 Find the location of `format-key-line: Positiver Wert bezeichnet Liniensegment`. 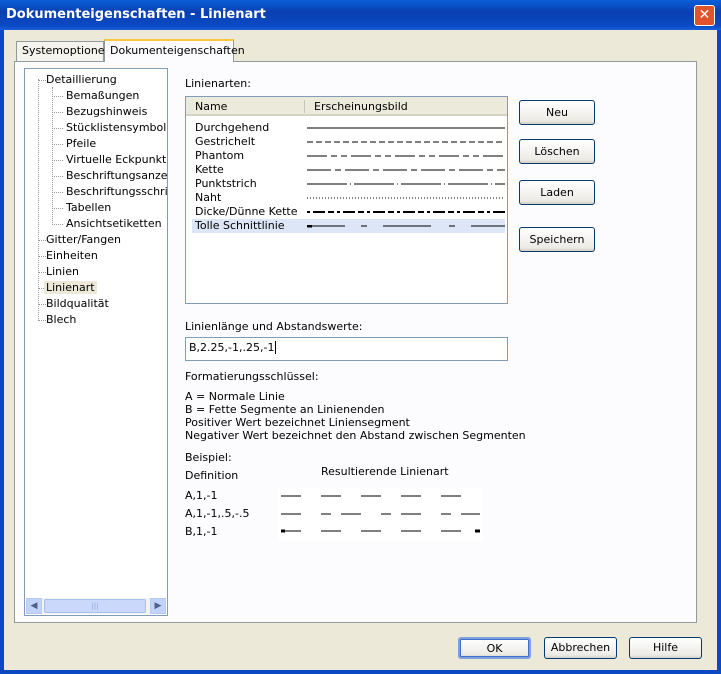

format-key-line: Positiver Wert bezeichnet Liniensegment is located at coordinates (297, 422).